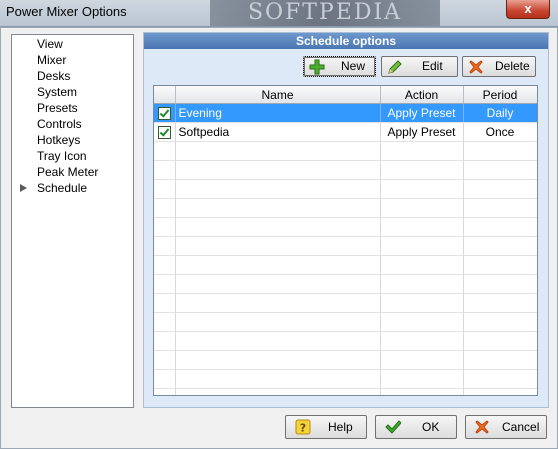 This screenshot has width=558, height=449. Describe the element at coordinates (422, 113) in the screenshot. I see `row-action: Apply Preset` at that location.